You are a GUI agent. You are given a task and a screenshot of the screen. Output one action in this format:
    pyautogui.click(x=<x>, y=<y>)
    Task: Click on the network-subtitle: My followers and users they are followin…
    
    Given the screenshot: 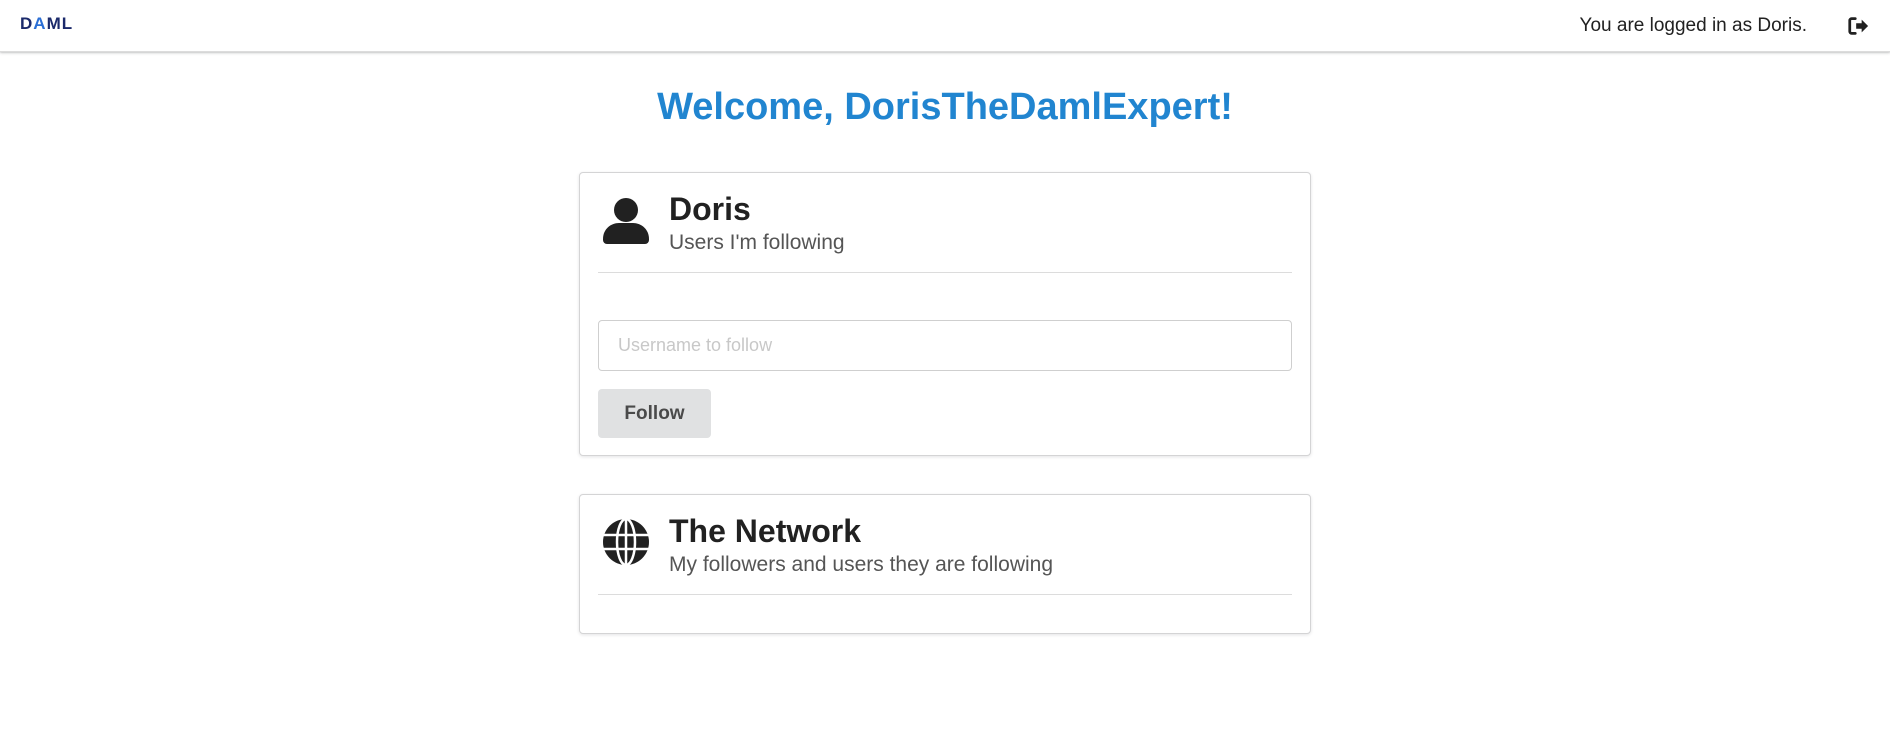 What is the action you would take?
    pyautogui.click(x=861, y=564)
    